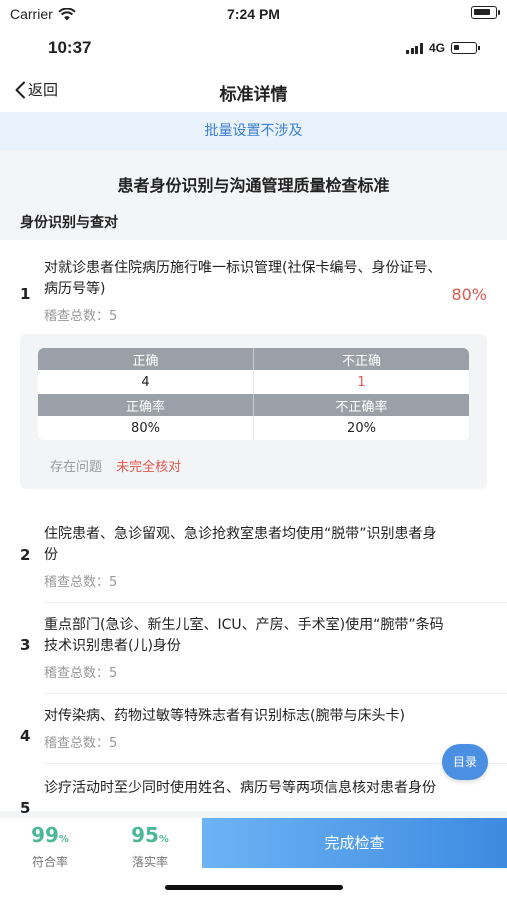 This screenshot has width=507, height=900. I want to click on stats-table: 正确 不正确 4 1 正确率 不正确率 80% 20%, so click(253, 394).